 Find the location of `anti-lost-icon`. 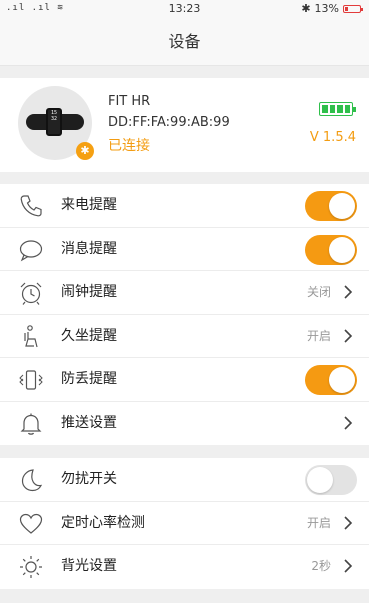

anti-lost-icon is located at coordinates (31, 380).